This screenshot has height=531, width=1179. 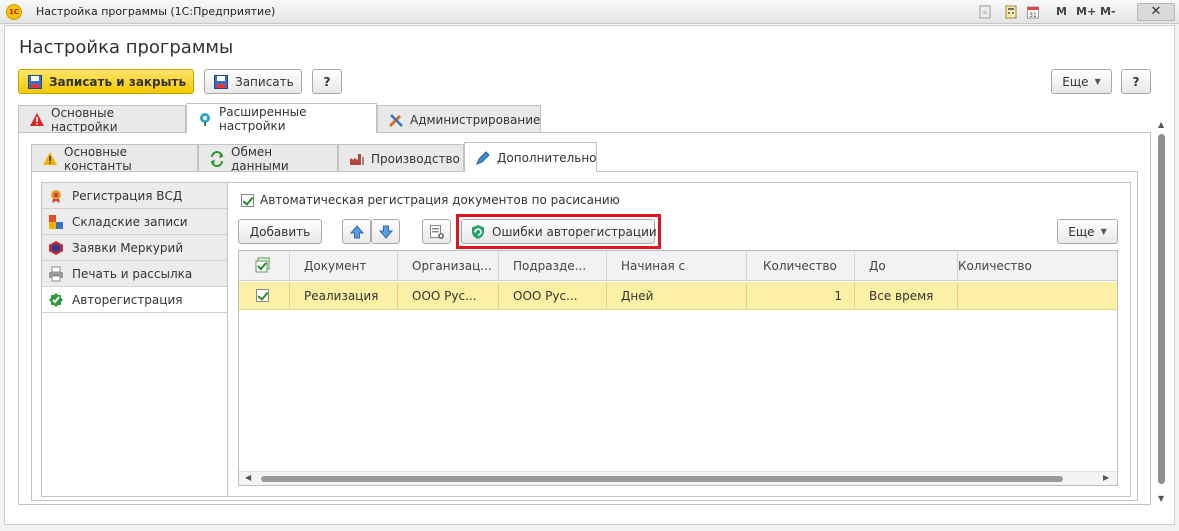 I want to click on side-item-label: Печать и рассылка, so click(x=132, y=273).